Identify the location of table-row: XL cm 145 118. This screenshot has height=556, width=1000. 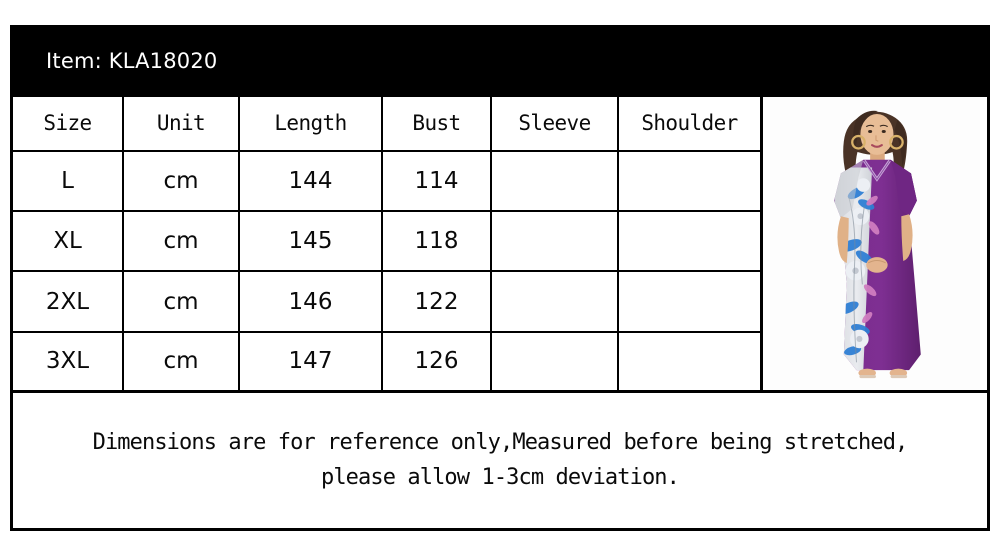
(386, 242).